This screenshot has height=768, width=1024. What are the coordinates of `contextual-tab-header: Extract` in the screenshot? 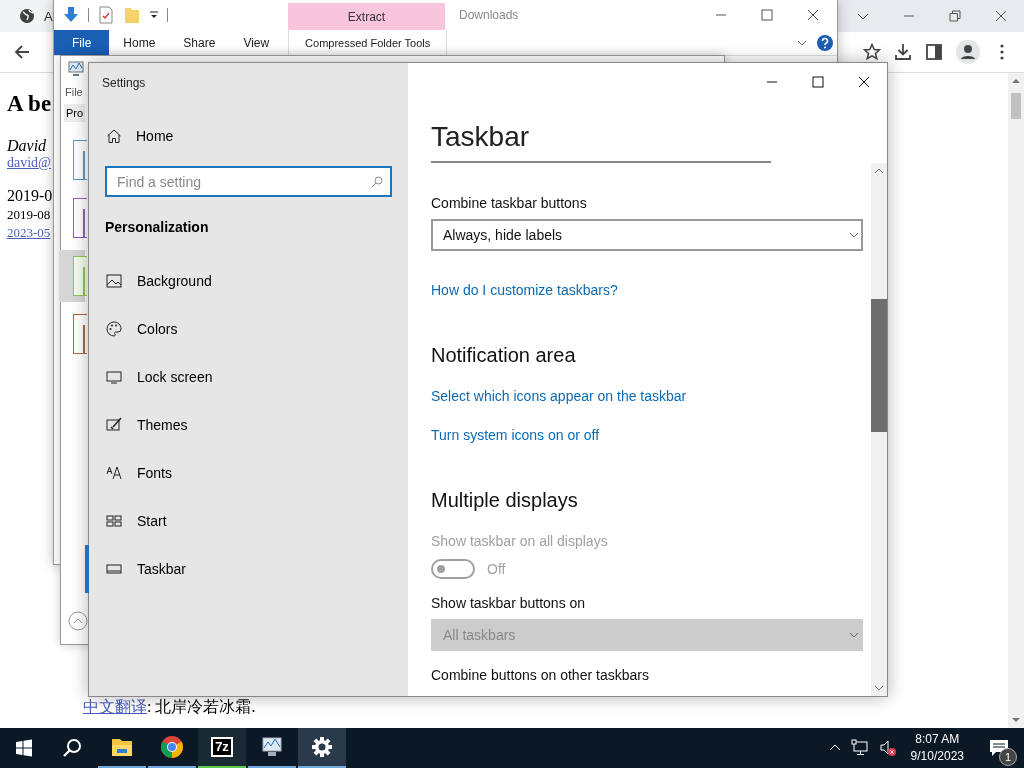 It's located at (366, 16).